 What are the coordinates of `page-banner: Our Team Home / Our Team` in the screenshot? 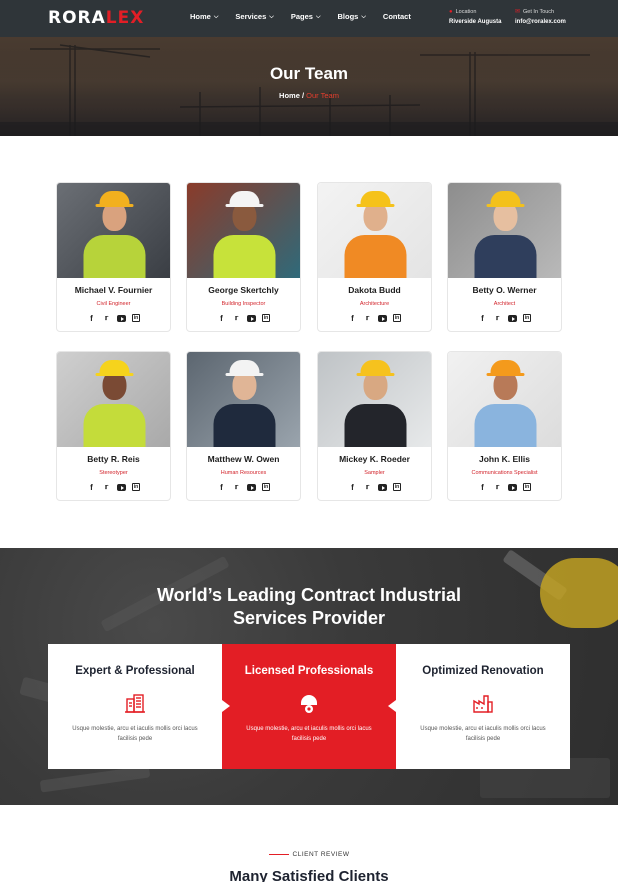 It's located at (309, 86).